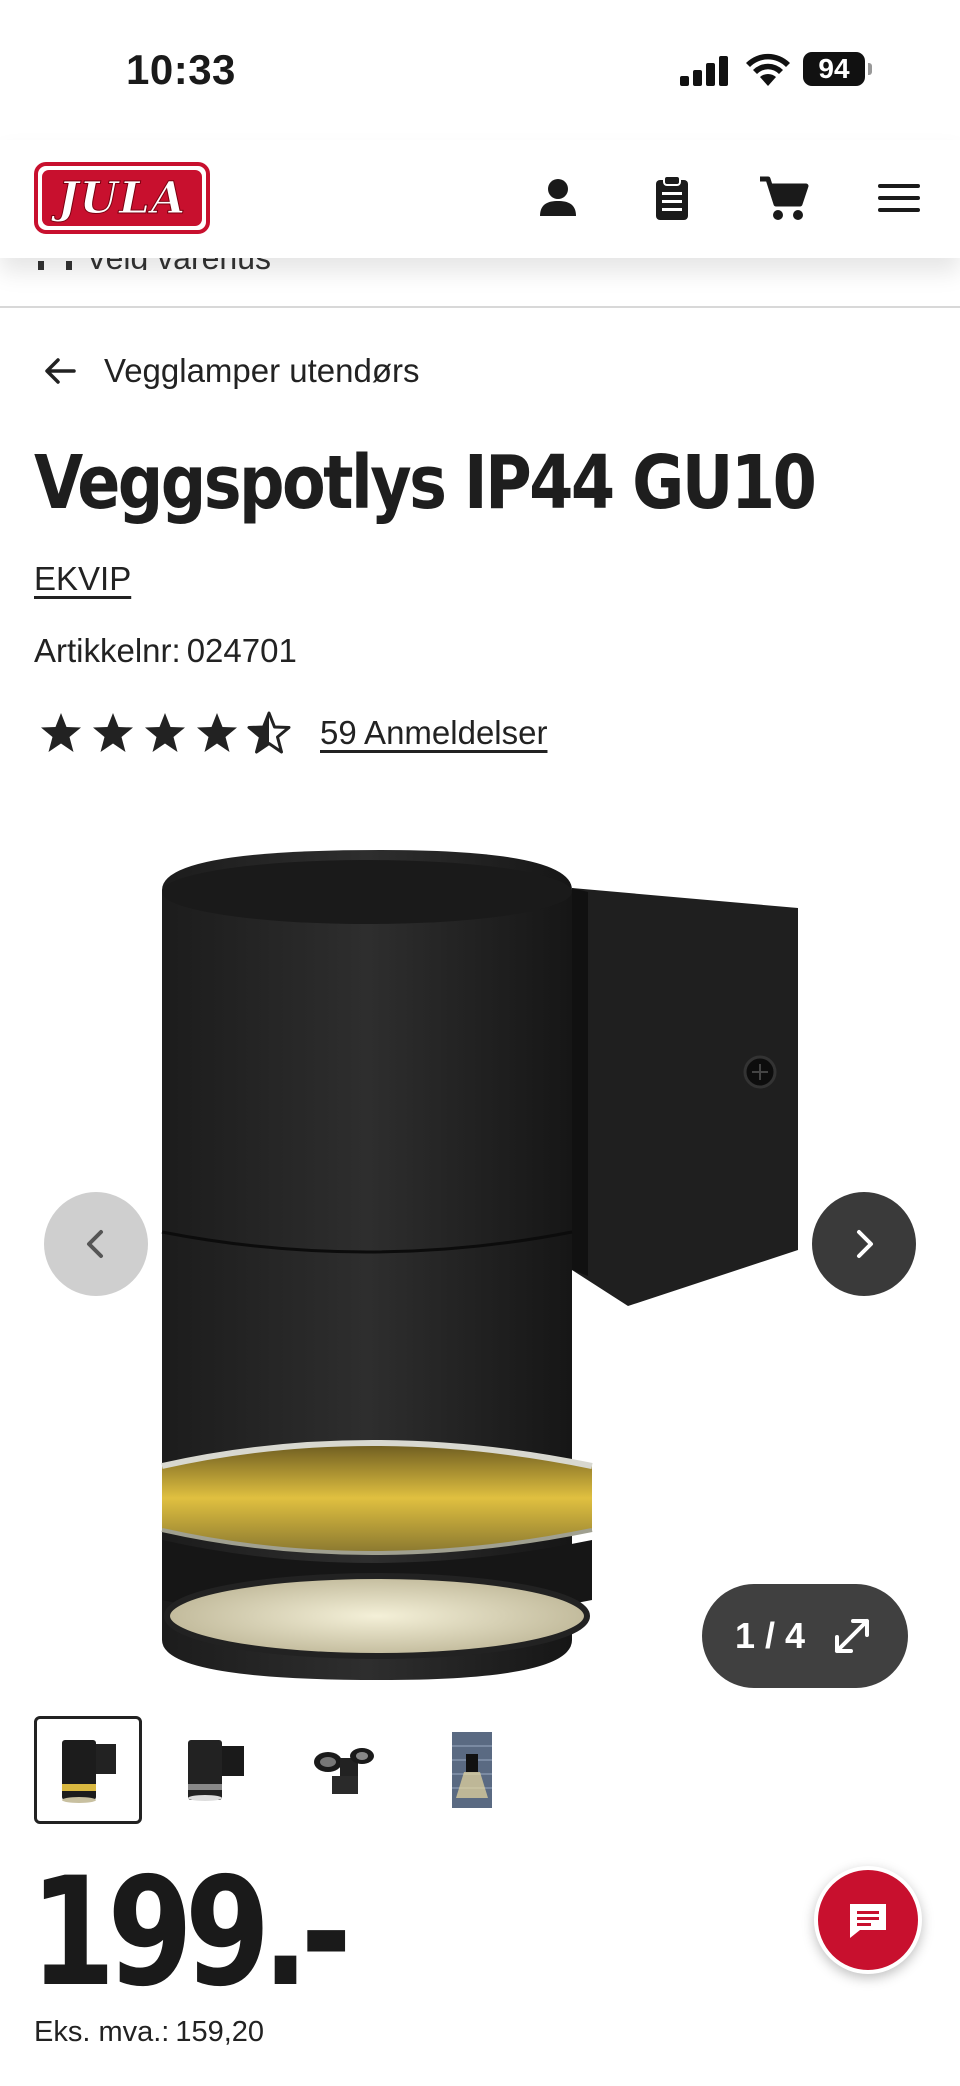 Image resolution: width=960 pixels, height=2086 pixels. What do you see at coordinates (191, 1933) in the screenshot?
I see `product-price: 199.-` at bounding box center [191, 1933].